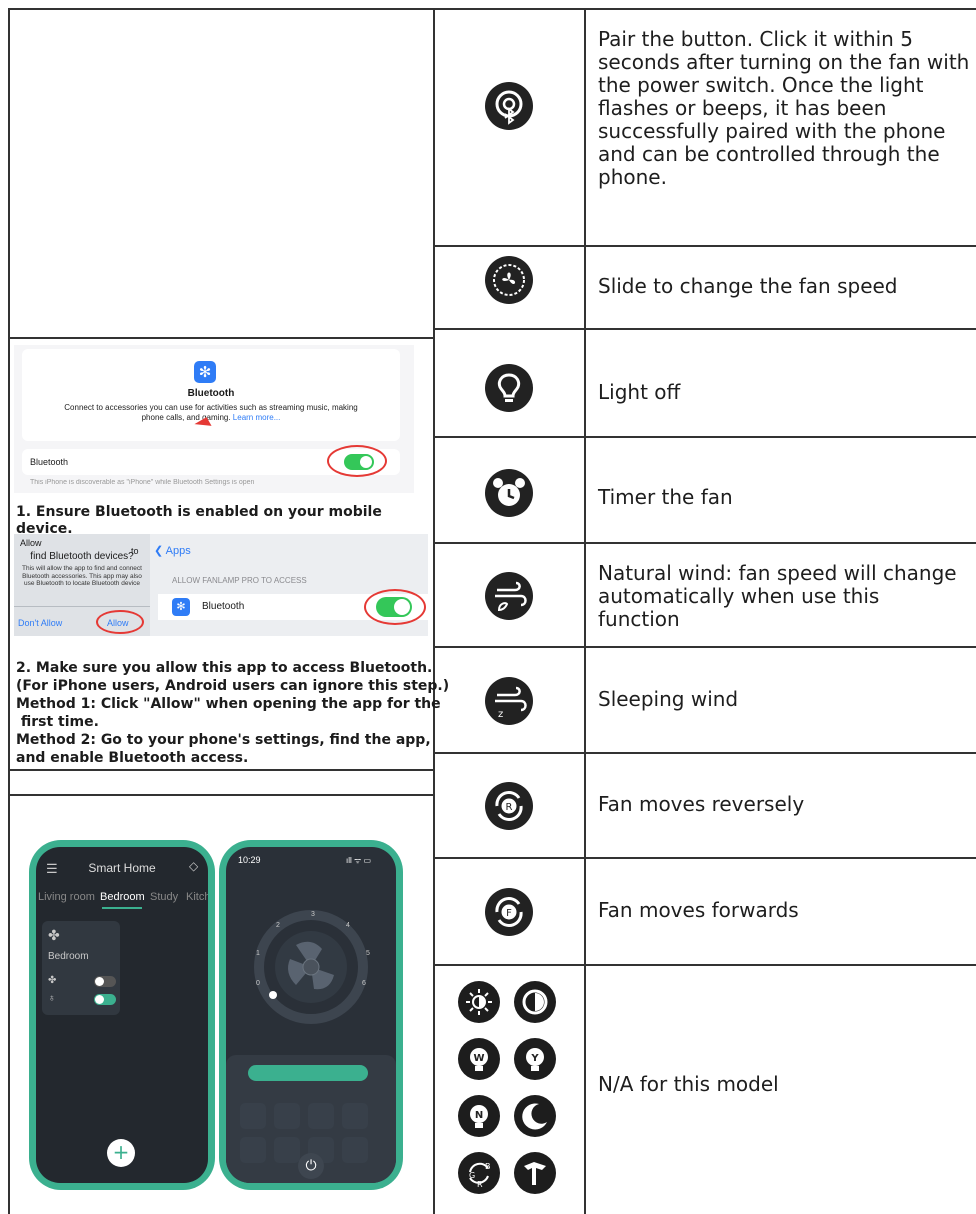 This screenshot has width=976, height=1214. I want to click on yellow-label: Y, so click(534, 1058).